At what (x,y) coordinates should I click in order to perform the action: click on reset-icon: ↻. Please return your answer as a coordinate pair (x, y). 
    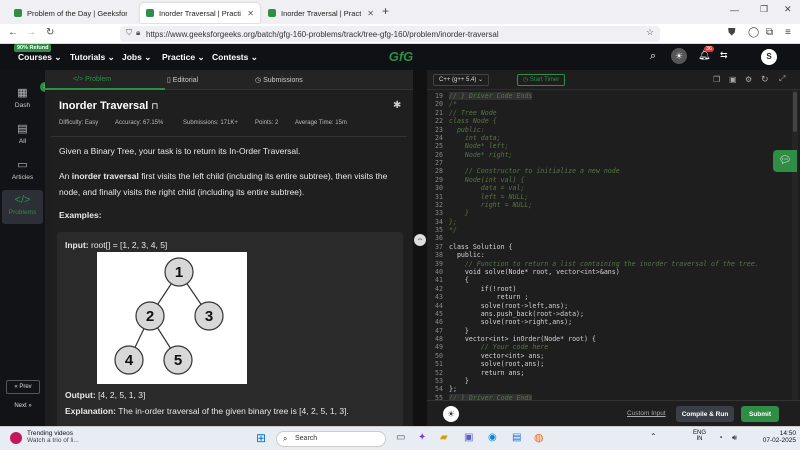
    Looking at the image, I should click on (765, 79).